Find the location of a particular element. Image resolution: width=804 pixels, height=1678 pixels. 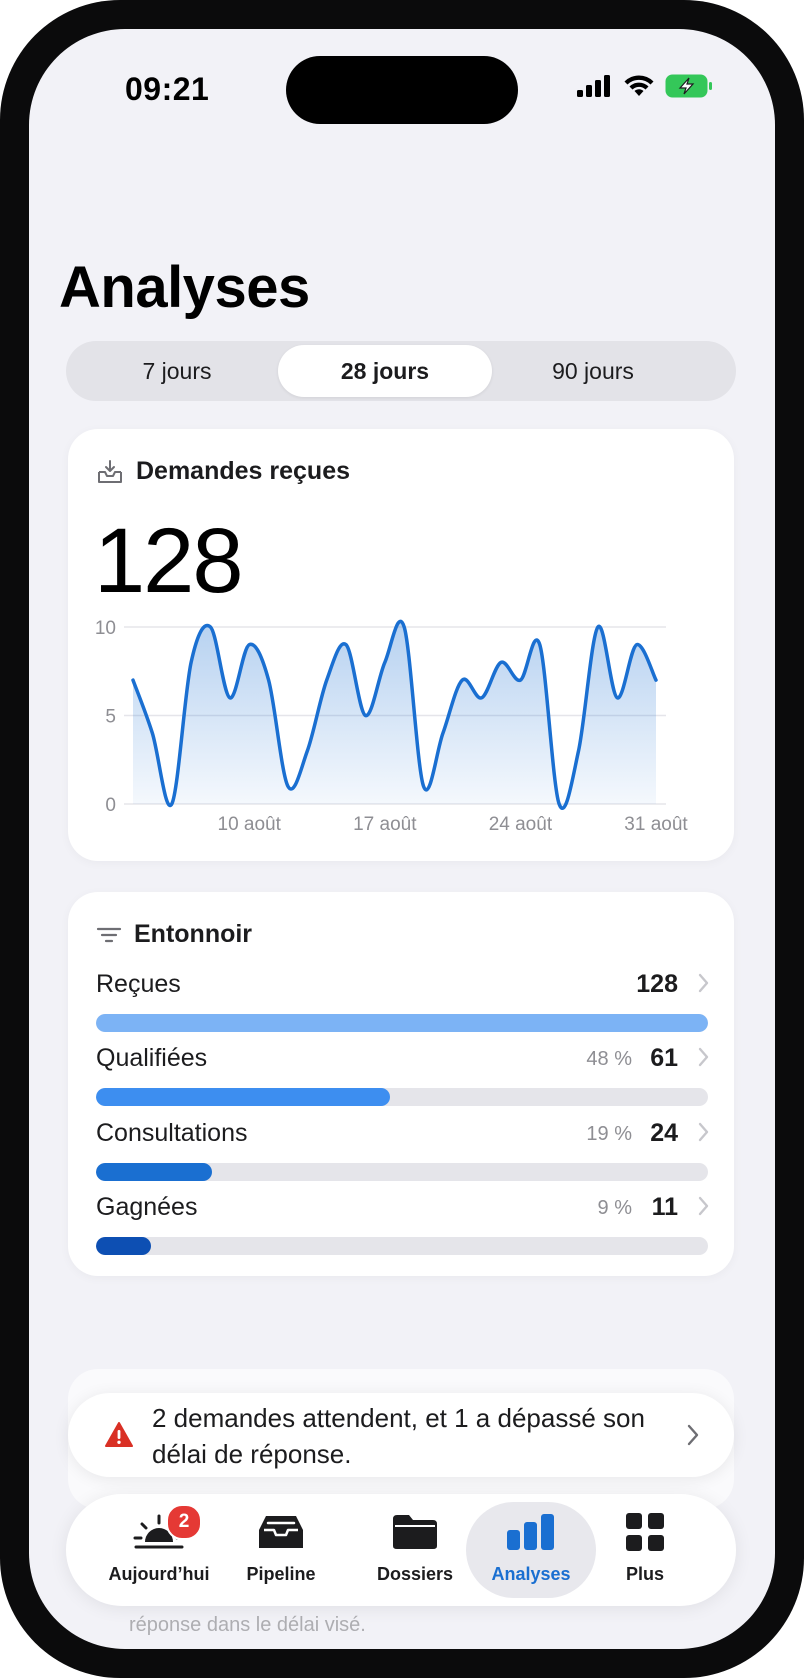

tab-today: 2 Aujourd’hui is located at coordinates (159, 1550).